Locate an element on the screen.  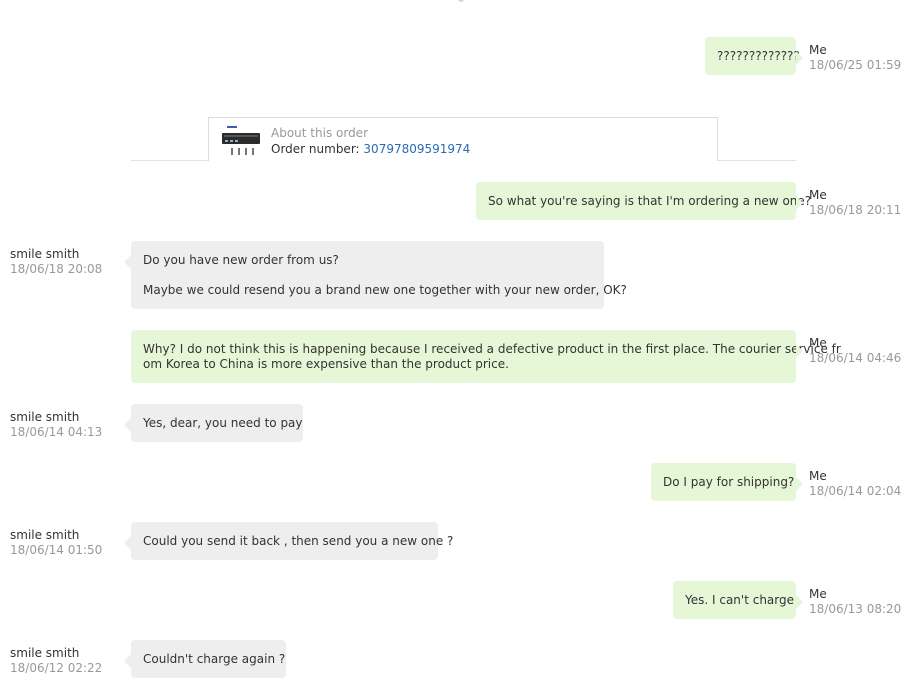
message-bubble-them: Yes, dear, you need to pay is located at coordinates (213, 423).